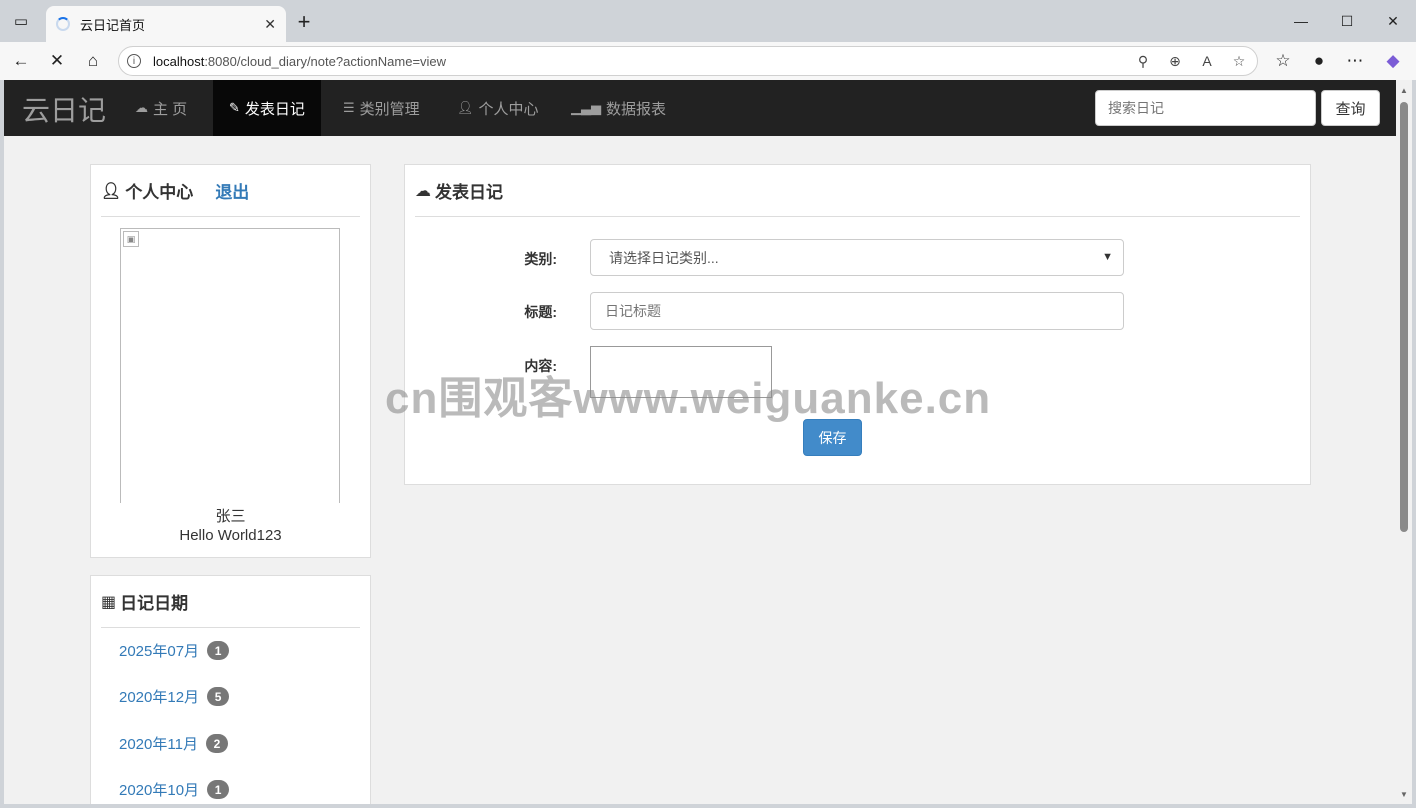 This screenshot has height=808, width=1416. I want to click on profile-avatar-icon: ●, so click(1319, 61).